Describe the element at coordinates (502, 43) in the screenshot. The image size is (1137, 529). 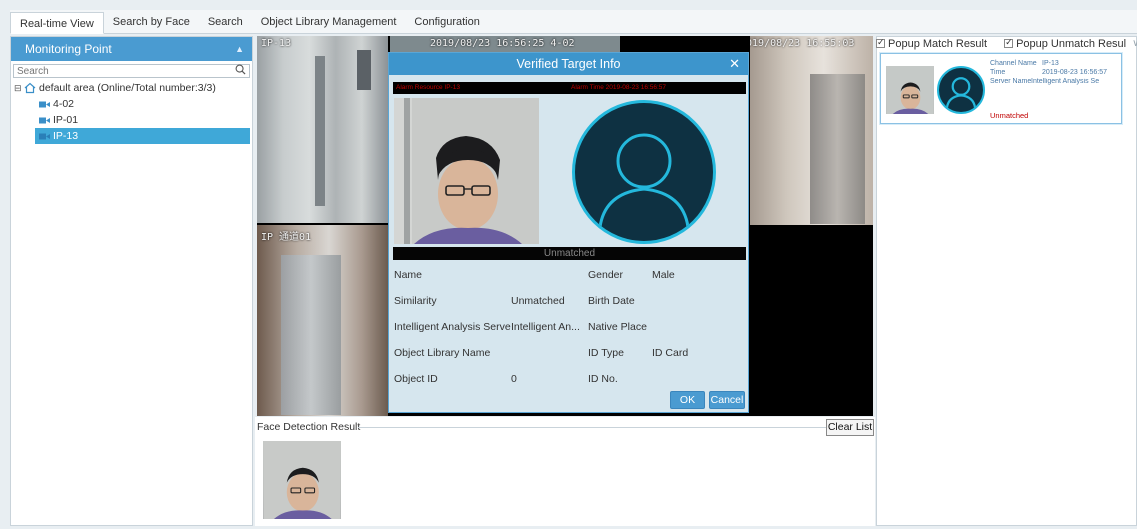
I see `video-osd-label: 2019/08/23 16:56:25 4-02` at that location.